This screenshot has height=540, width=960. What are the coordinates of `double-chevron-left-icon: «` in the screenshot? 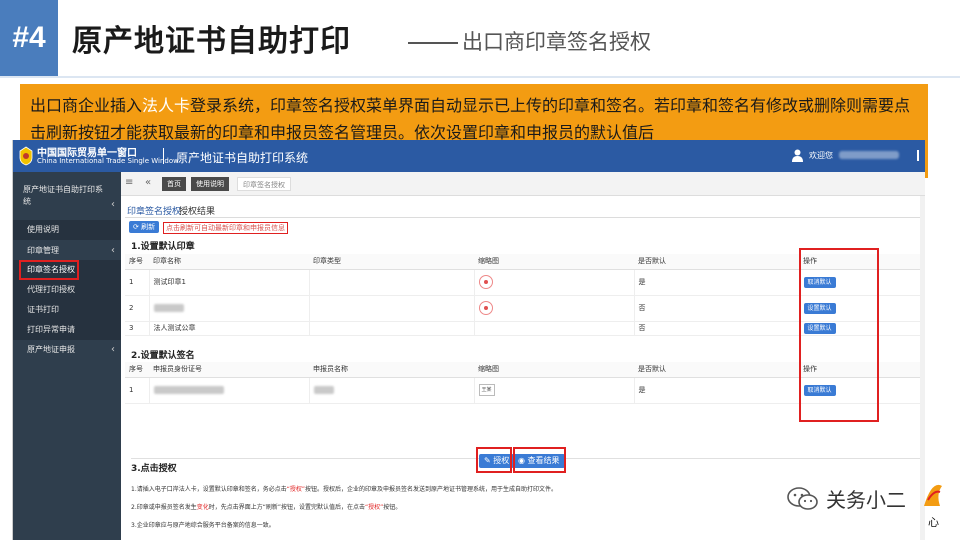 It's located at (148, 182).